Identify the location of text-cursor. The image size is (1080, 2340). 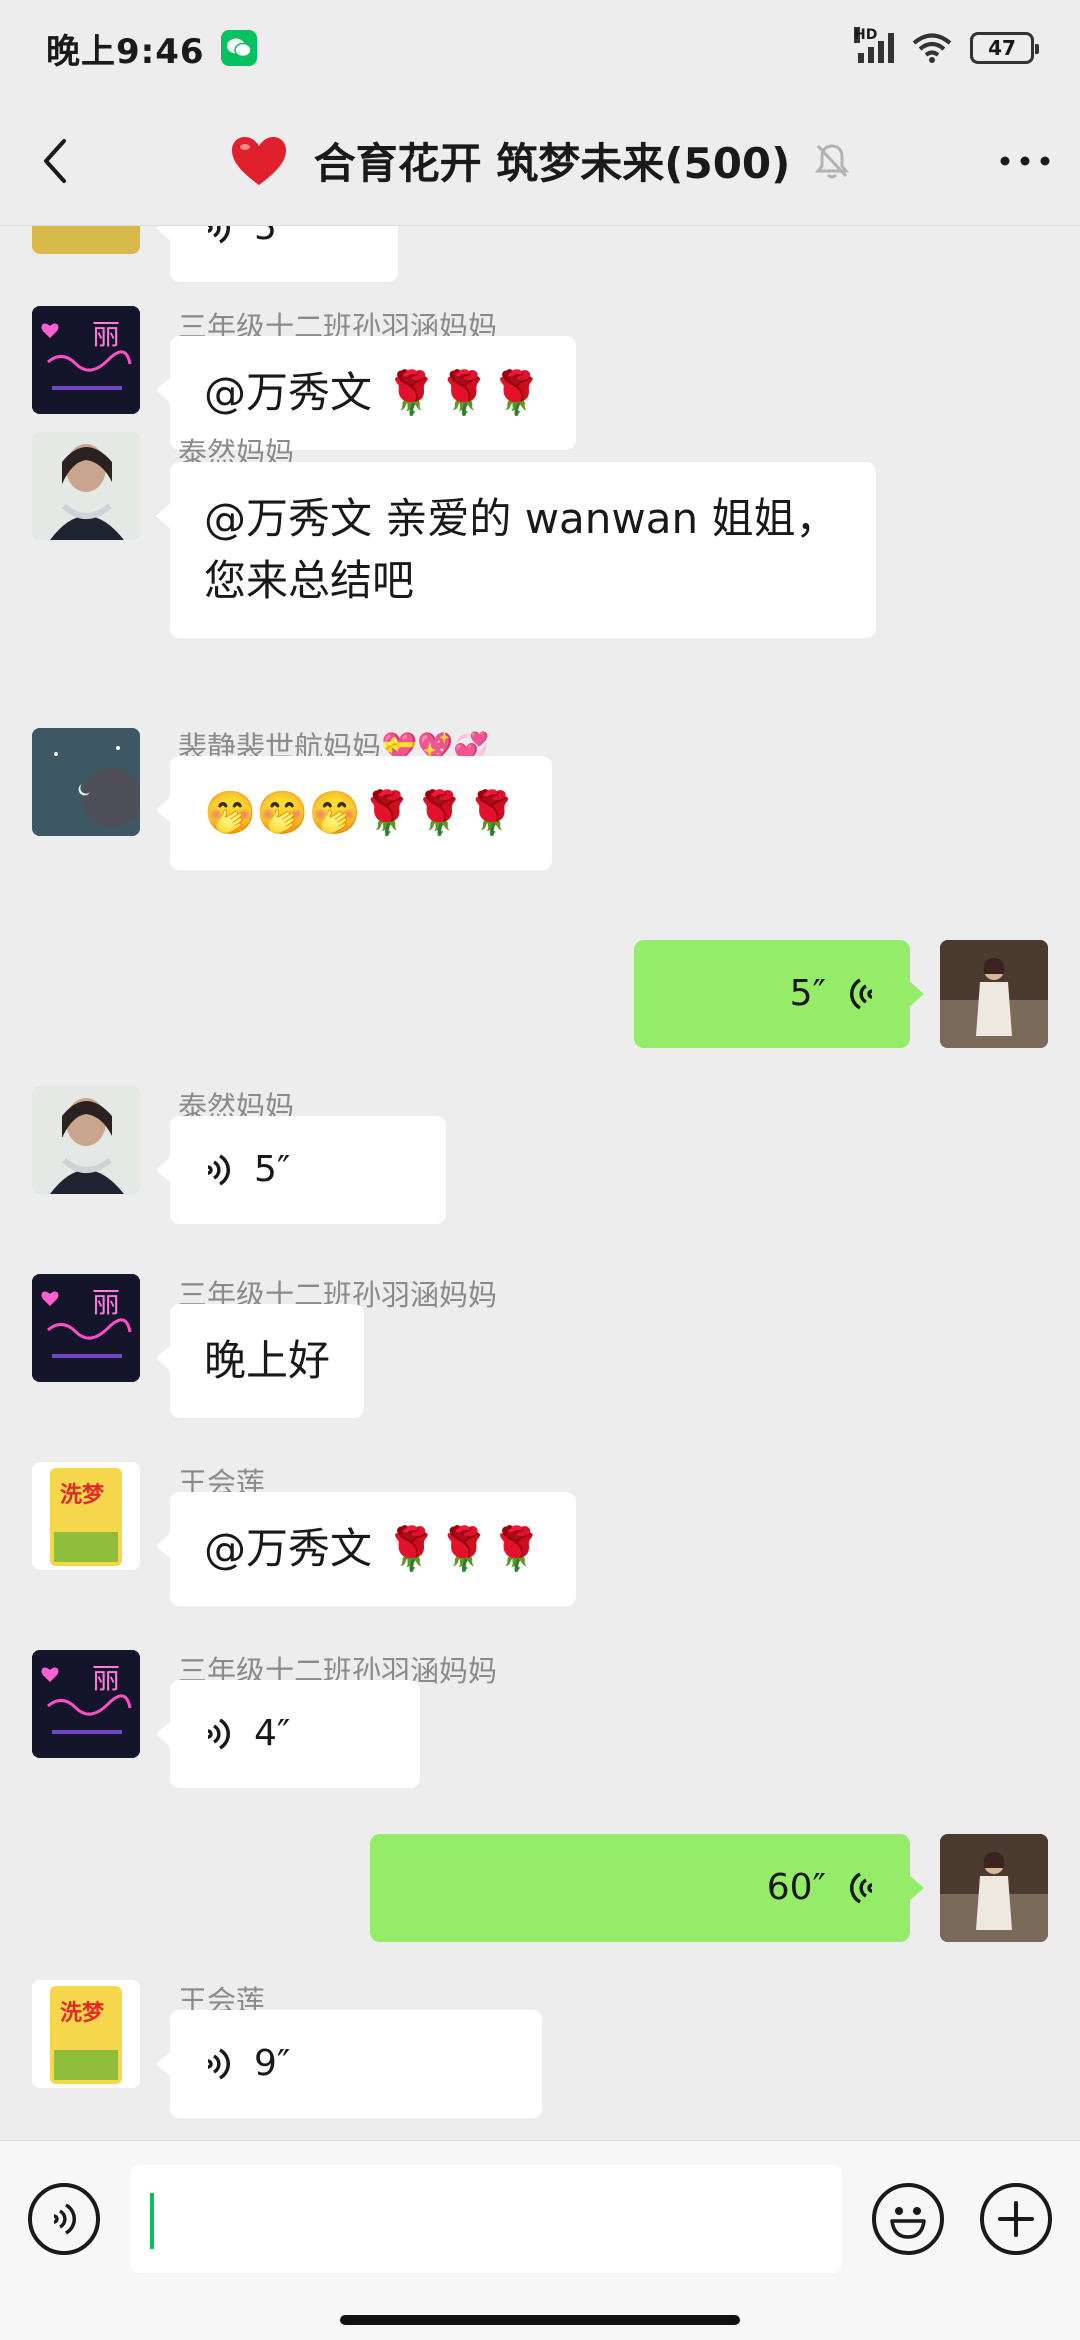
(152, 2221).